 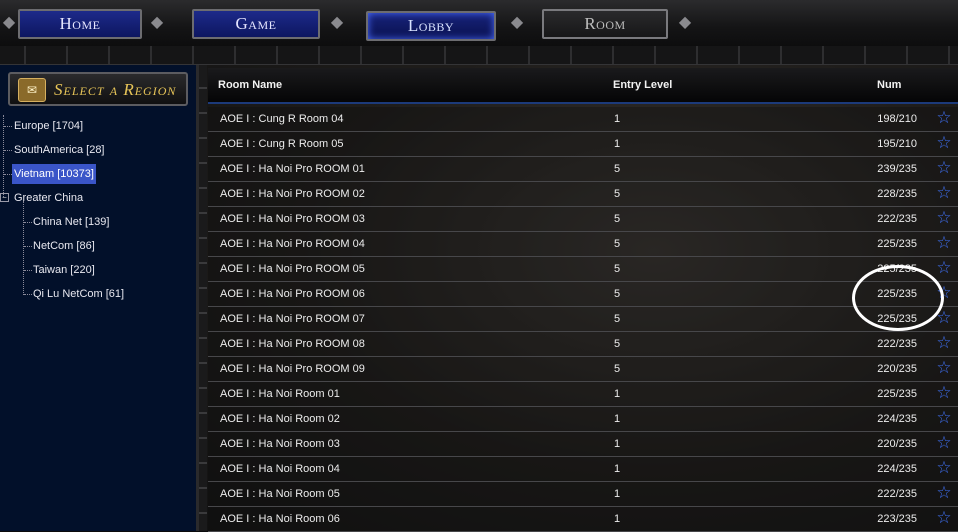 I want to click on region-item-southamerica: SouthAmerica [28], so click(x=59, y=150).